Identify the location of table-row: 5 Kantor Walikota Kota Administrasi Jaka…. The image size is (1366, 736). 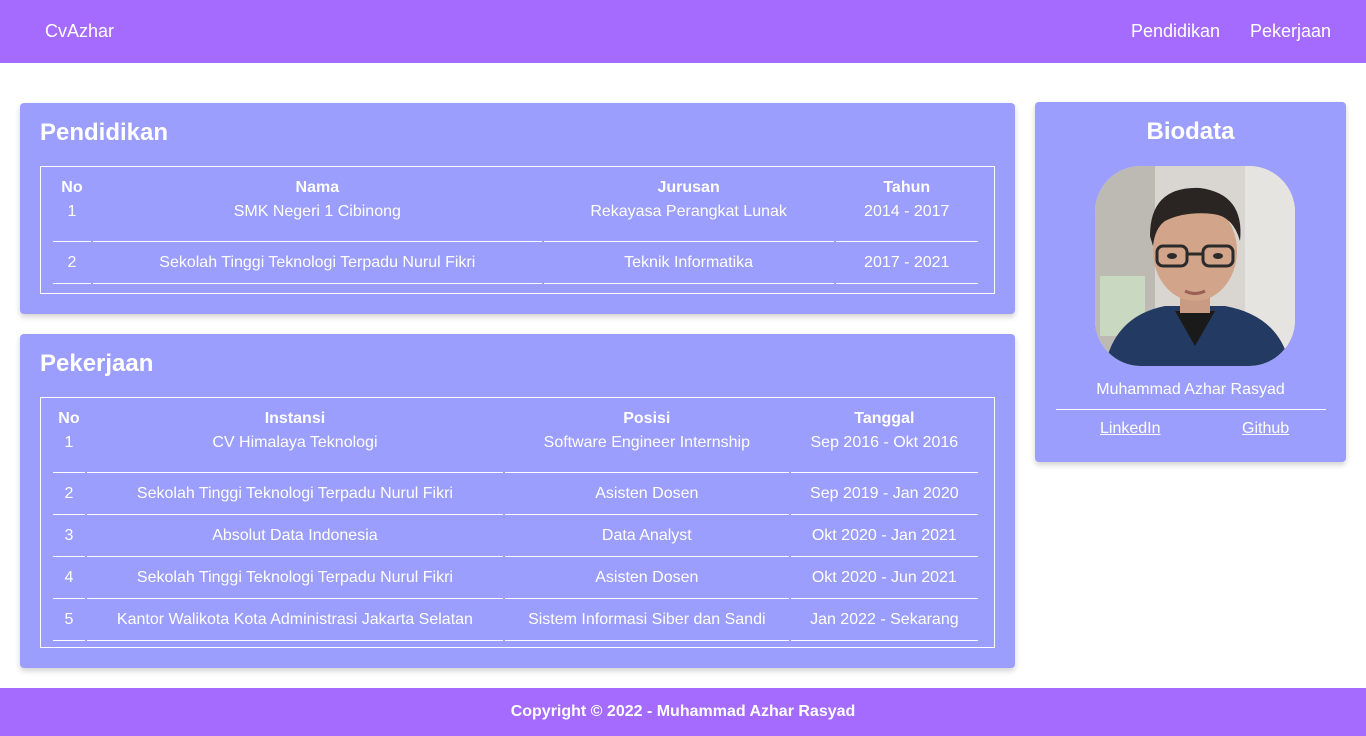
(515, 620).